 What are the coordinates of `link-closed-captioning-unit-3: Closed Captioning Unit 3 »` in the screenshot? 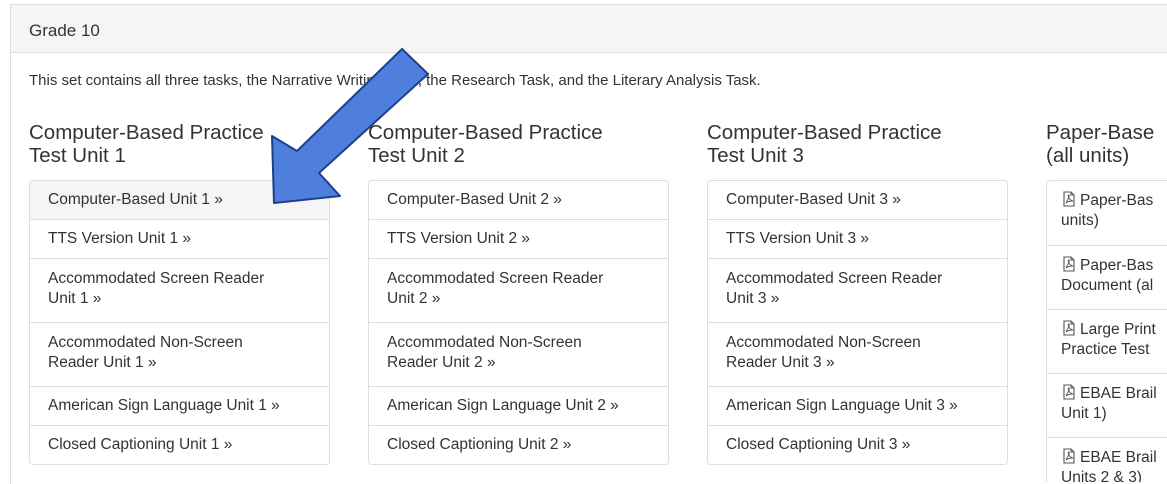 It's located at (857, 444).